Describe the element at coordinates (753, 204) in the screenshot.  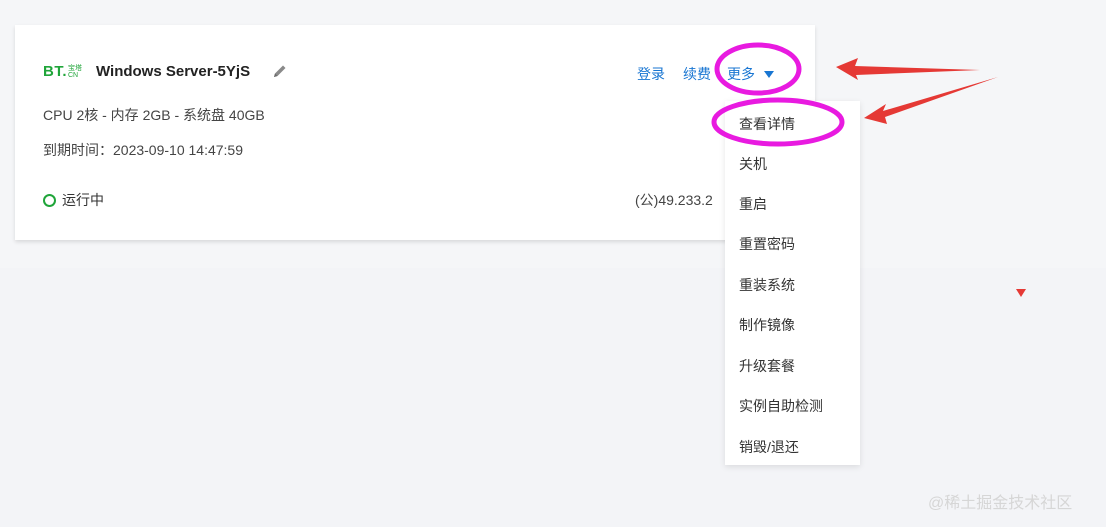
I see `menu-item-restart: 重启` at that location.